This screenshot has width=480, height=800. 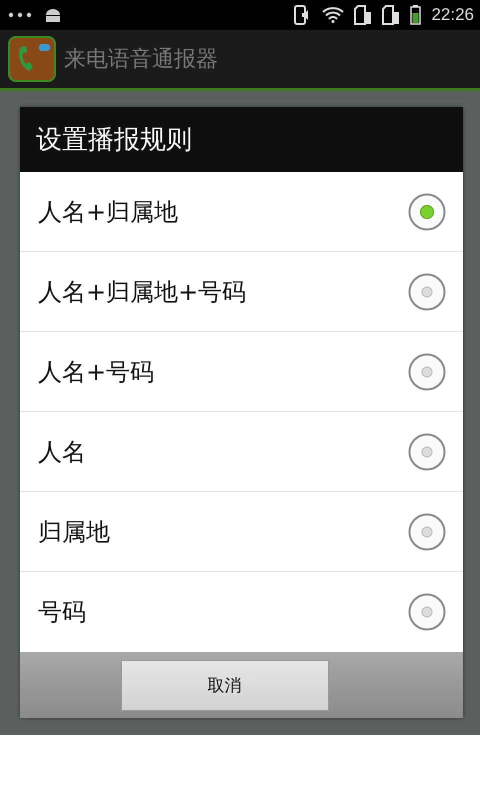 What do you see at coordinates (333, 15) in the screenshot?
I see `wifi-icon` at bounding box center [333, 15].